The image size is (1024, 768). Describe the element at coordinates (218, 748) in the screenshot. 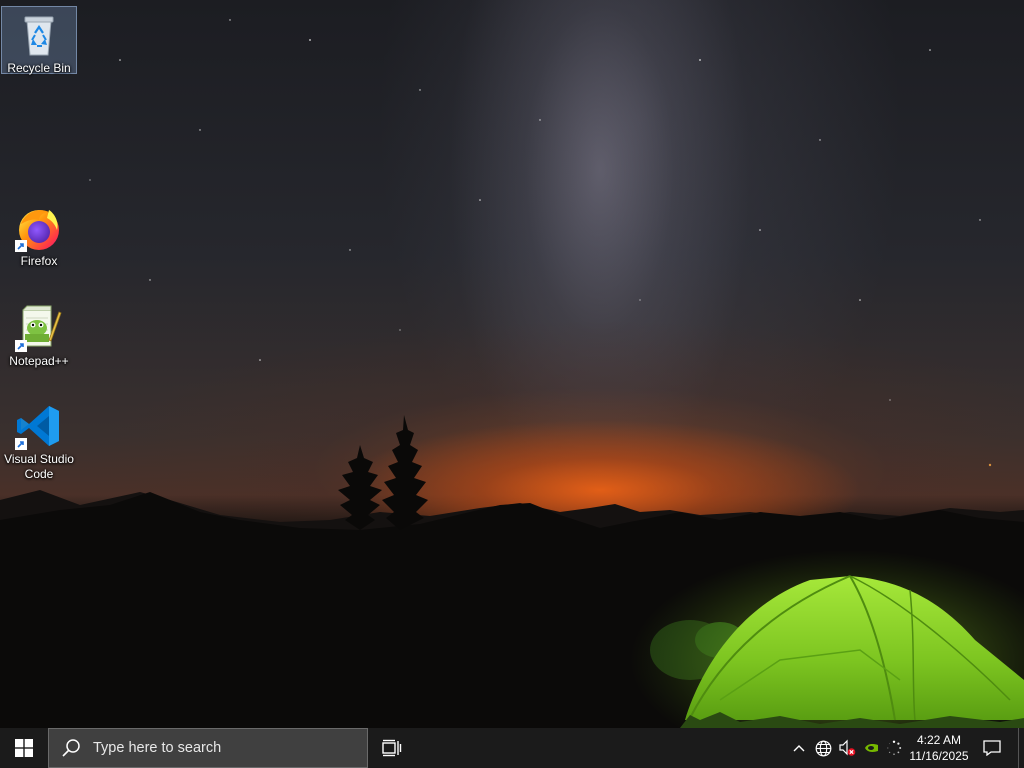

I see `search-input` at that location.